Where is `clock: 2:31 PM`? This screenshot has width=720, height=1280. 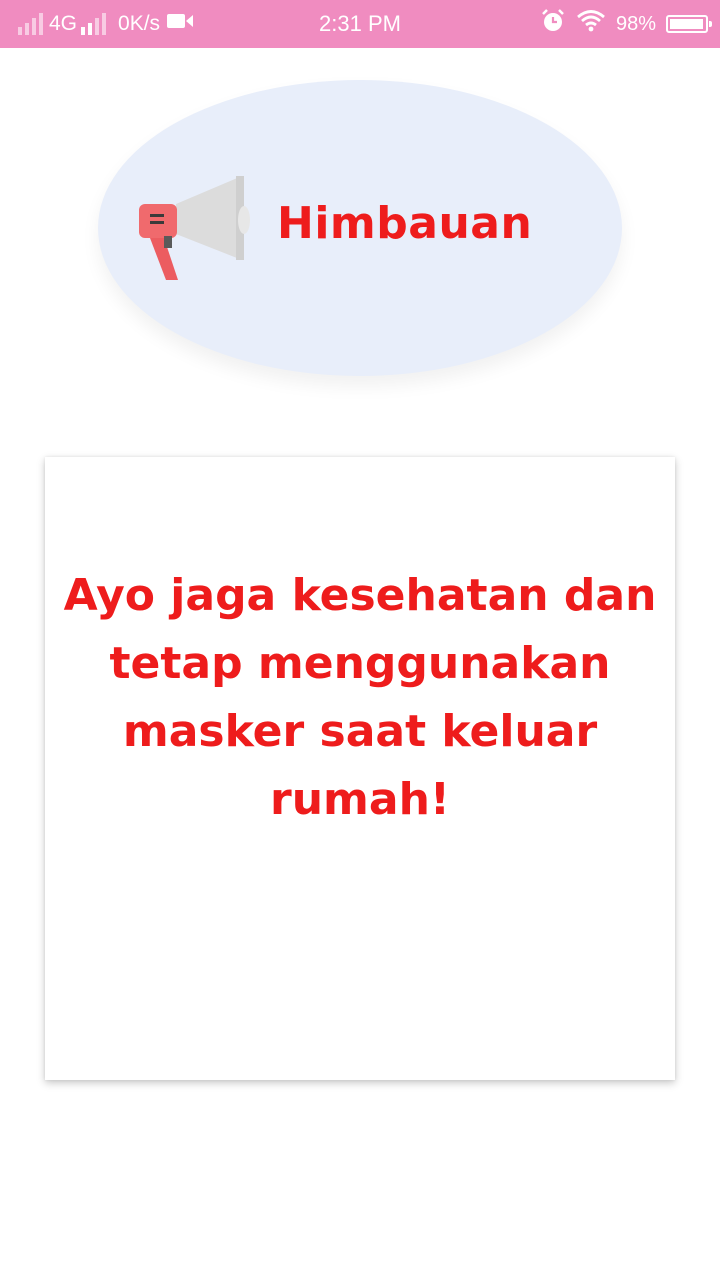
clock: 2:31 PM is located at coordinates (360, 23).